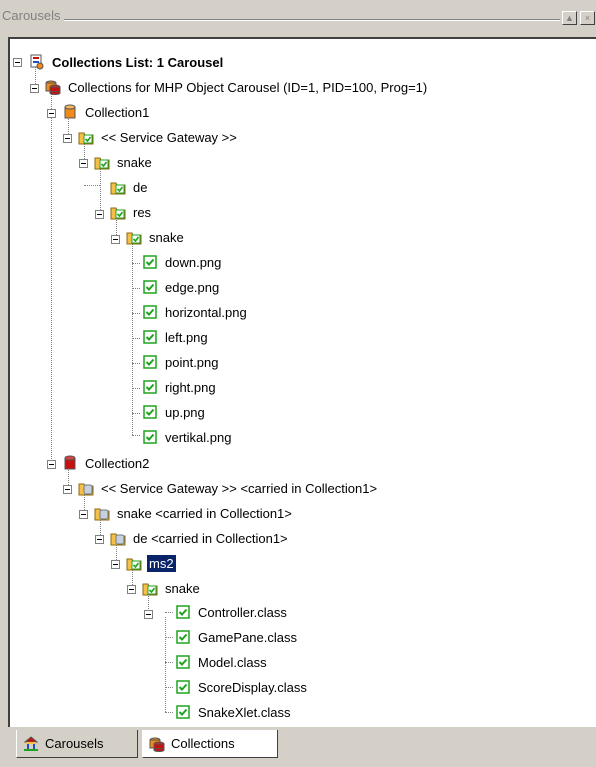 Image resolution: width=596 pixels, height=767 pixels. What do you see at coordinates (157, 744) in the screenshot?
I see `database-stack-icon` at bounding box center [157, 744].